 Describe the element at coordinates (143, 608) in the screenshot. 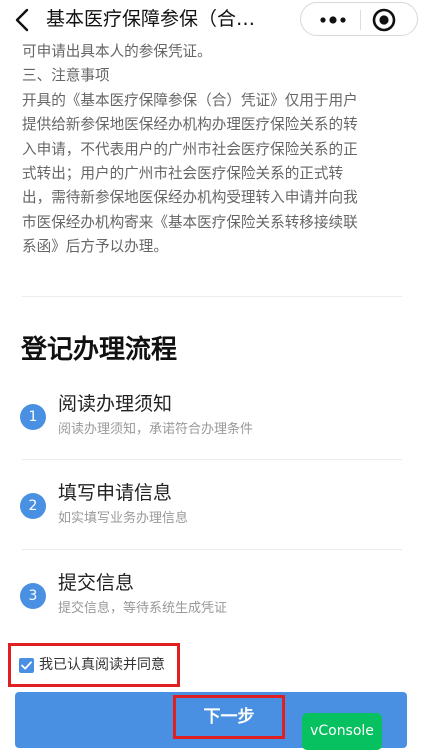

I see `step-description: 提交信息，等待系统生成凭证` at that location.